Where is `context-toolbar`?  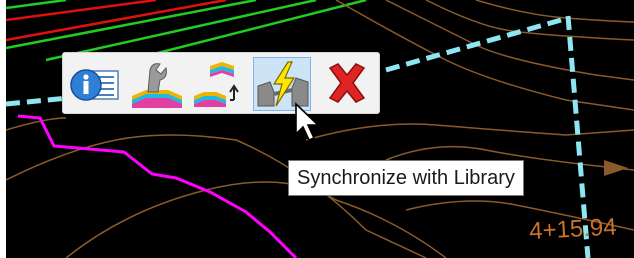 context-toolbar is located at coordinates (221, 83).